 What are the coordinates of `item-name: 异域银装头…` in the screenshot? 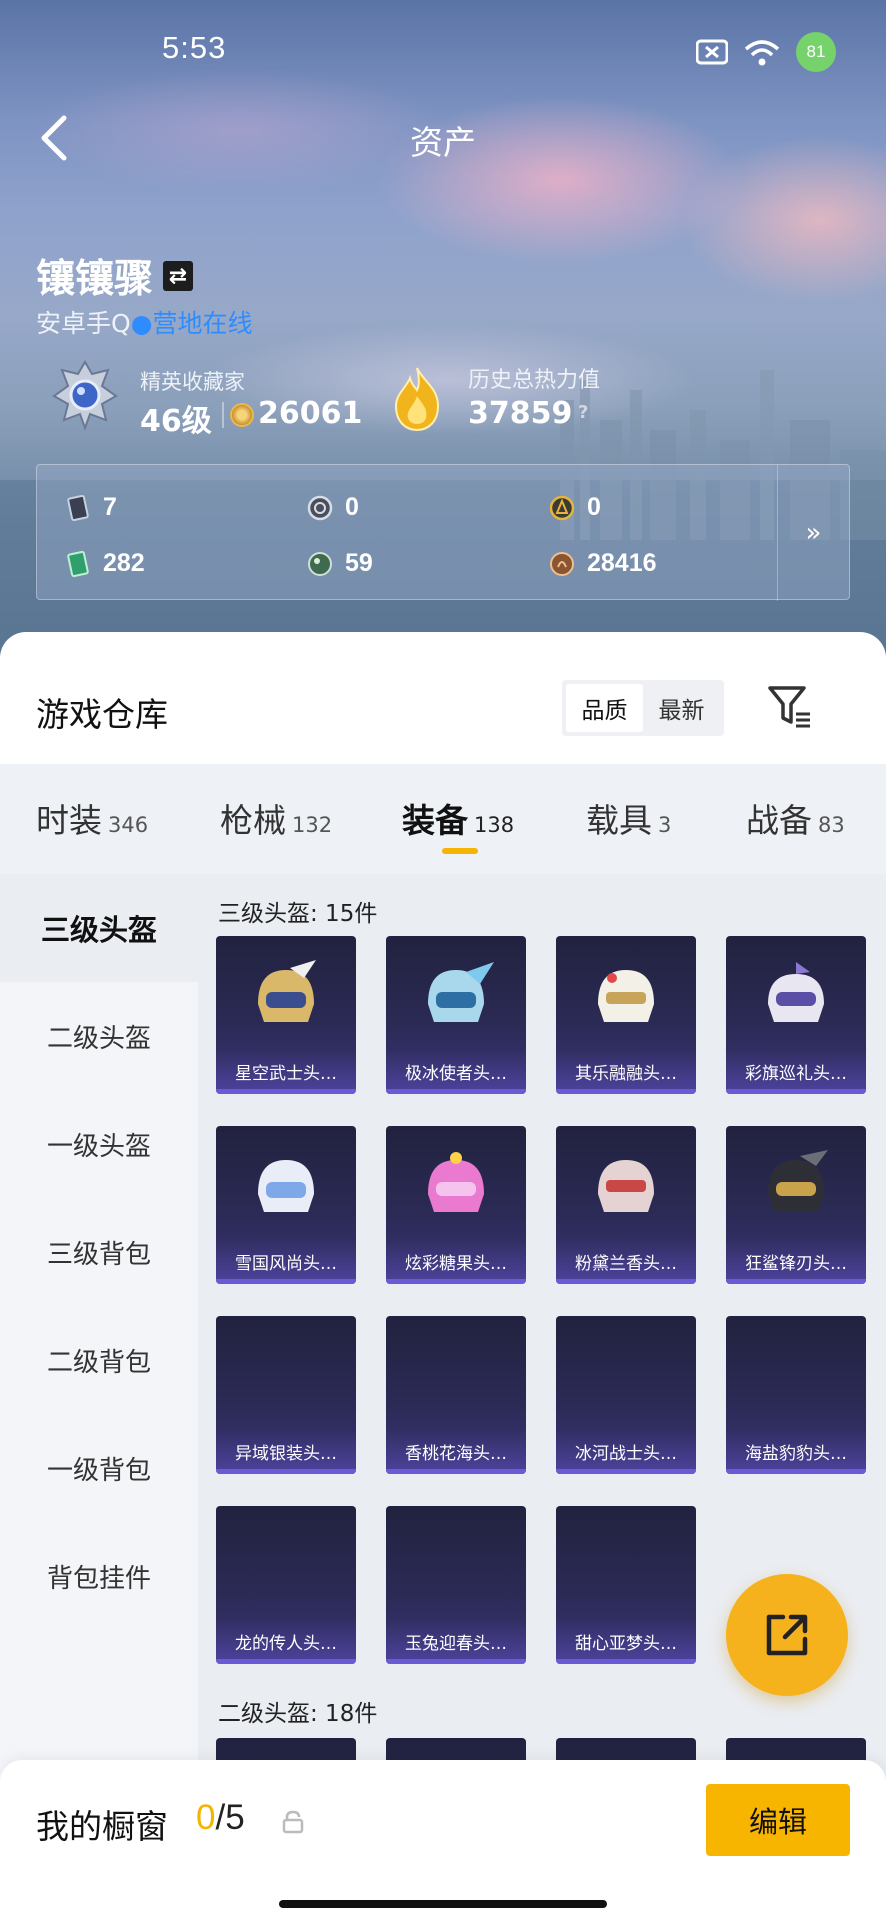 It's located at (286, 1454).